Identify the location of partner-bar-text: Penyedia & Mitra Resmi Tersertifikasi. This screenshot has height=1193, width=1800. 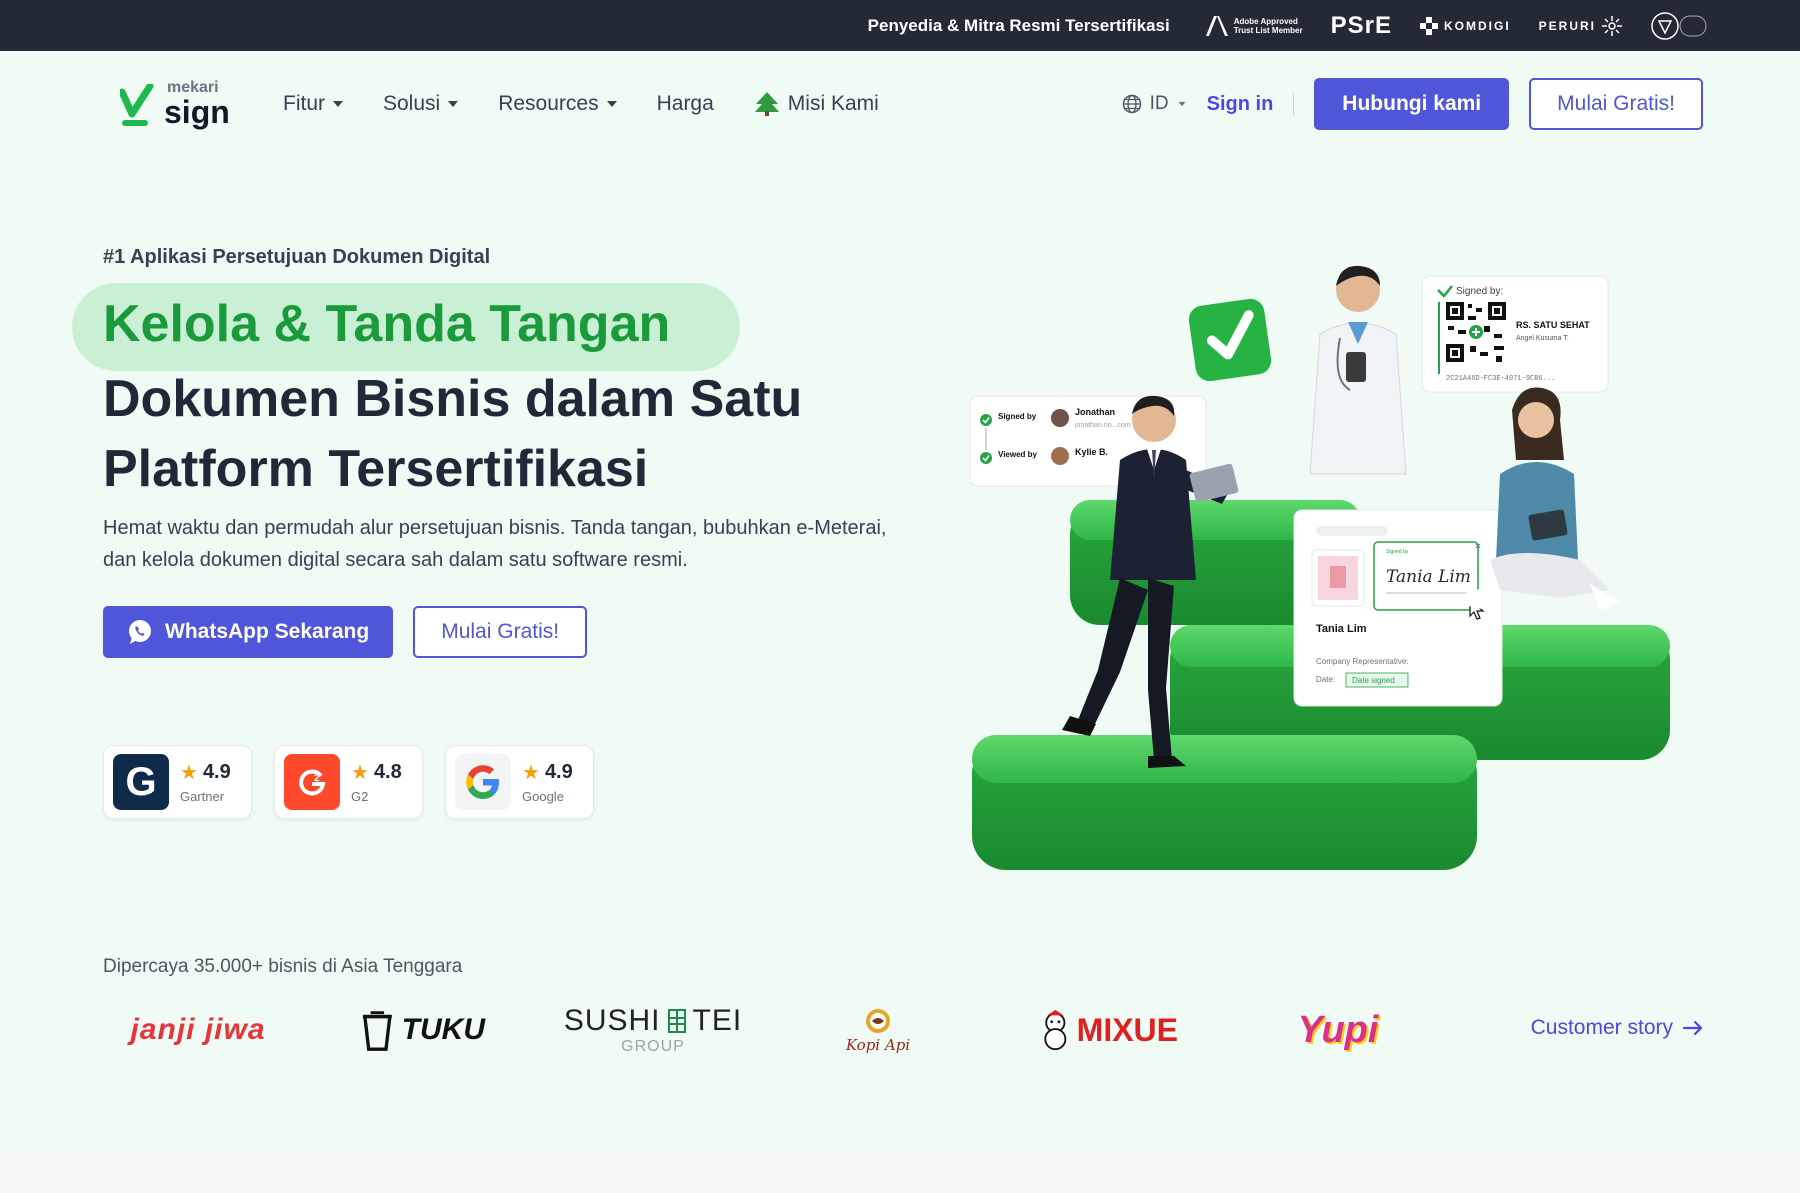
(1018, 25).